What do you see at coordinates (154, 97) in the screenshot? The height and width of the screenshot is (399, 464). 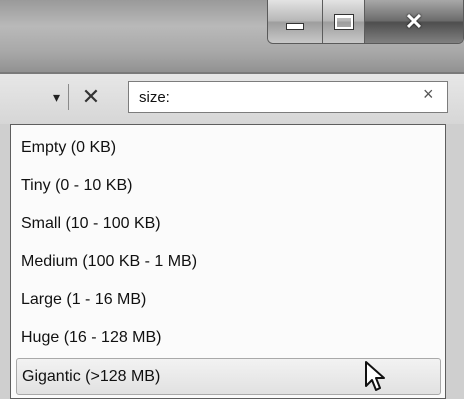 I see `search-query-text: size:` at bounding box center [154, 97].